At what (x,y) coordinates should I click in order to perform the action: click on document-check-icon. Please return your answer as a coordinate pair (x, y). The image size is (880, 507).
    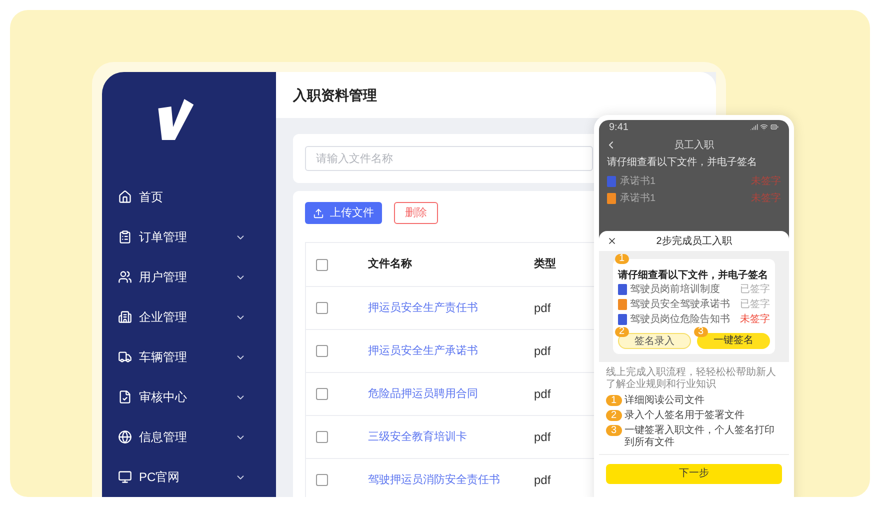
    Looking at the image, I should click on (125, 397).